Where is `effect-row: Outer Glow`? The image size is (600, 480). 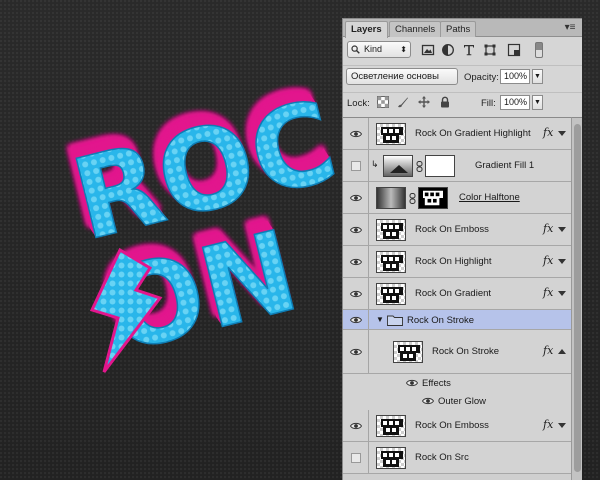 effect-row: Outer Glow is located at coordinates (457, 401).